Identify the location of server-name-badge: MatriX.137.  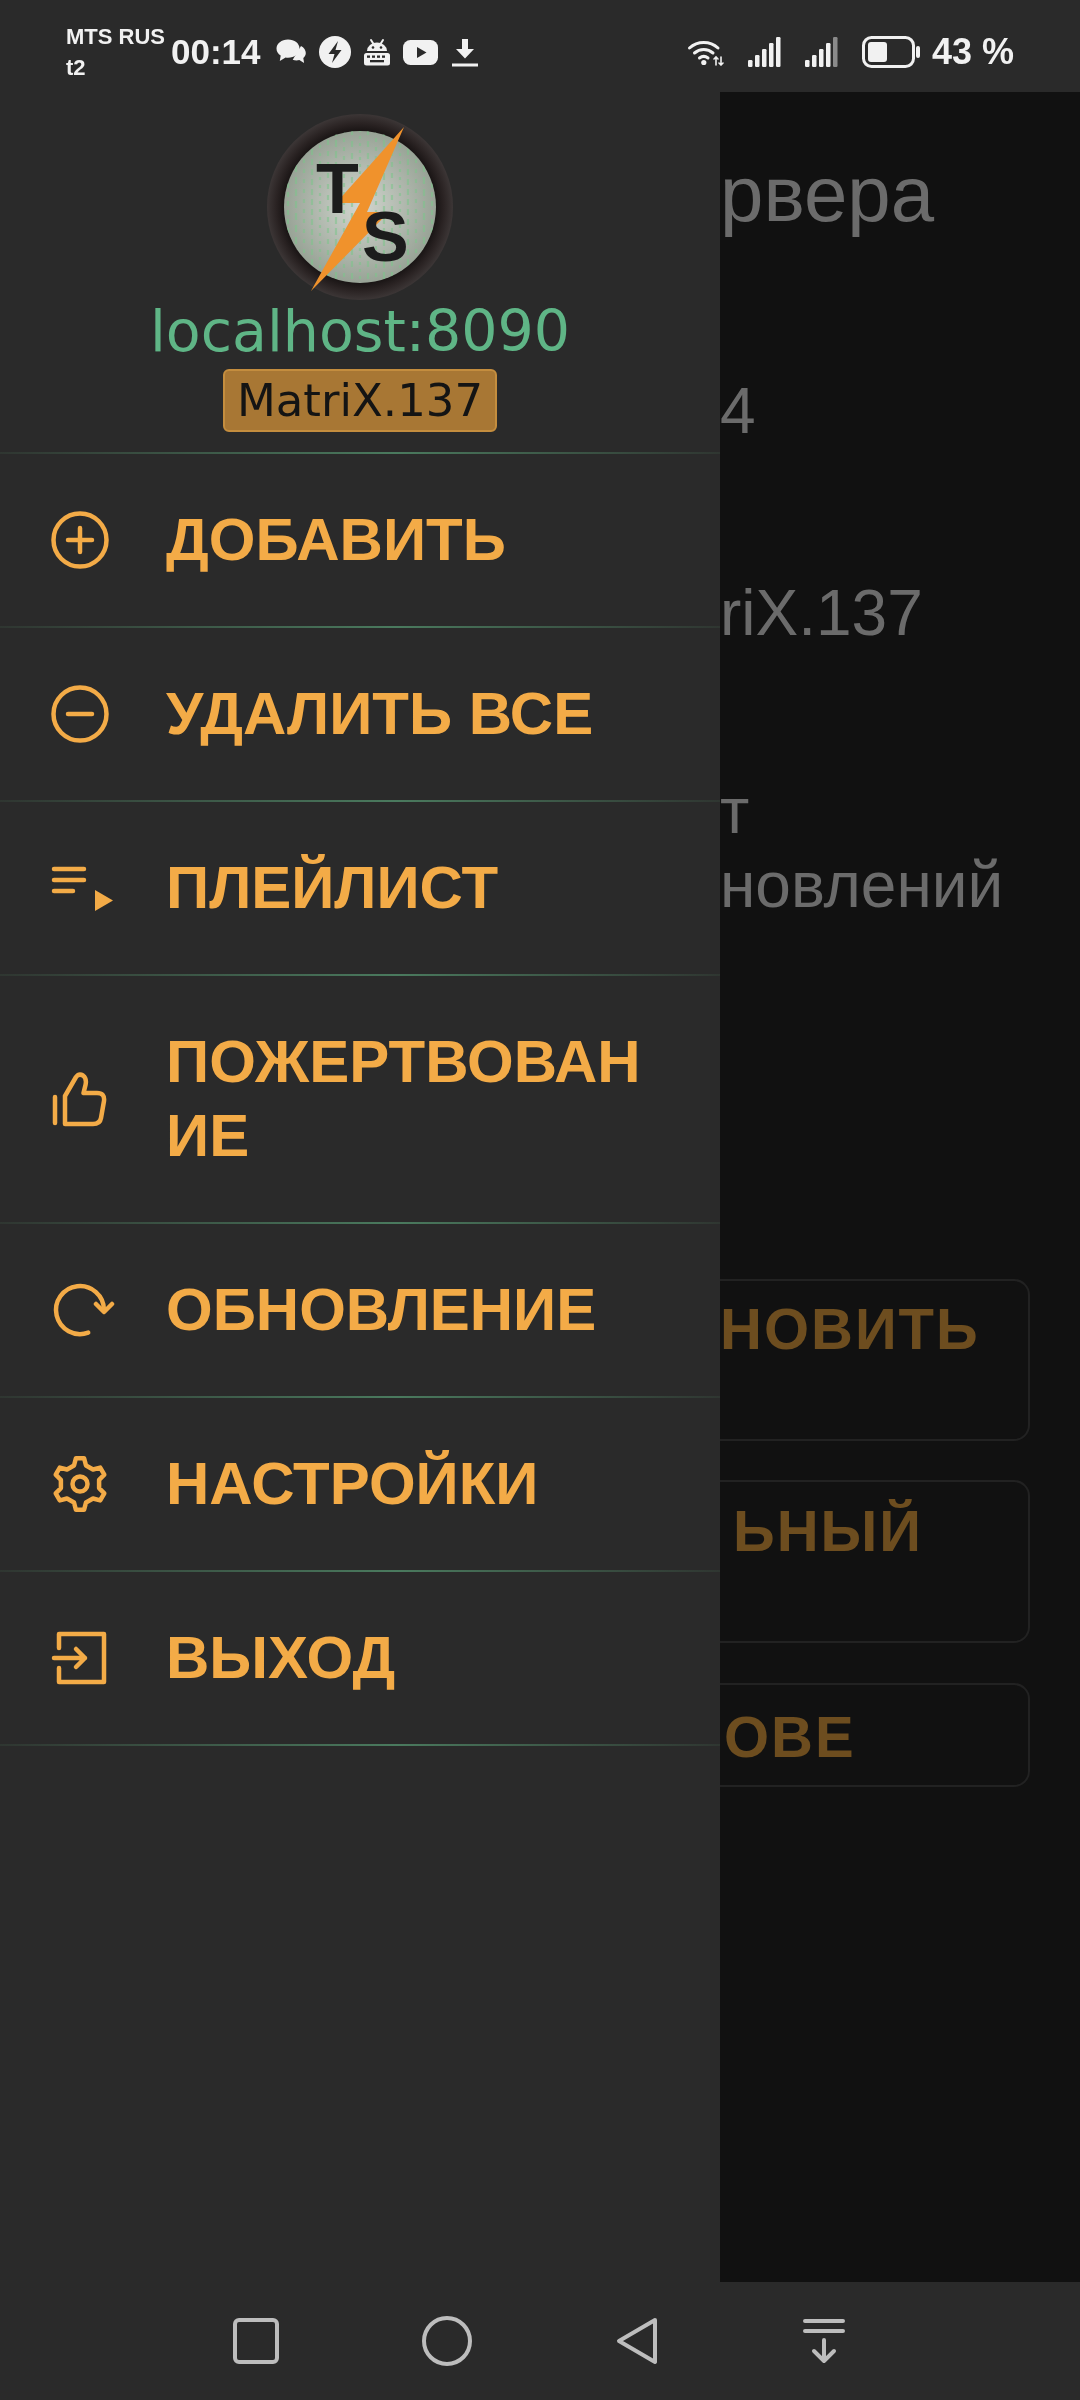
(360, 400).